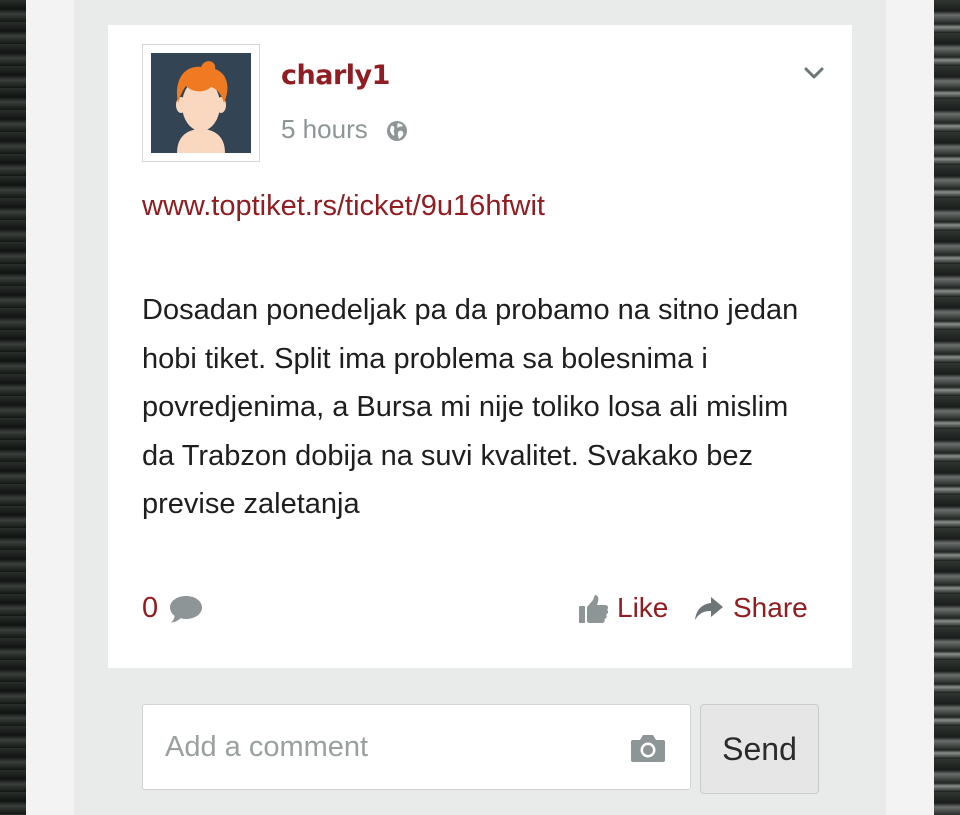 The width and height of the screenshot is (960, 815). Describe the element at coordinates (594, 609) in the screenshot. I see `thumbs-up-icon` at that location.